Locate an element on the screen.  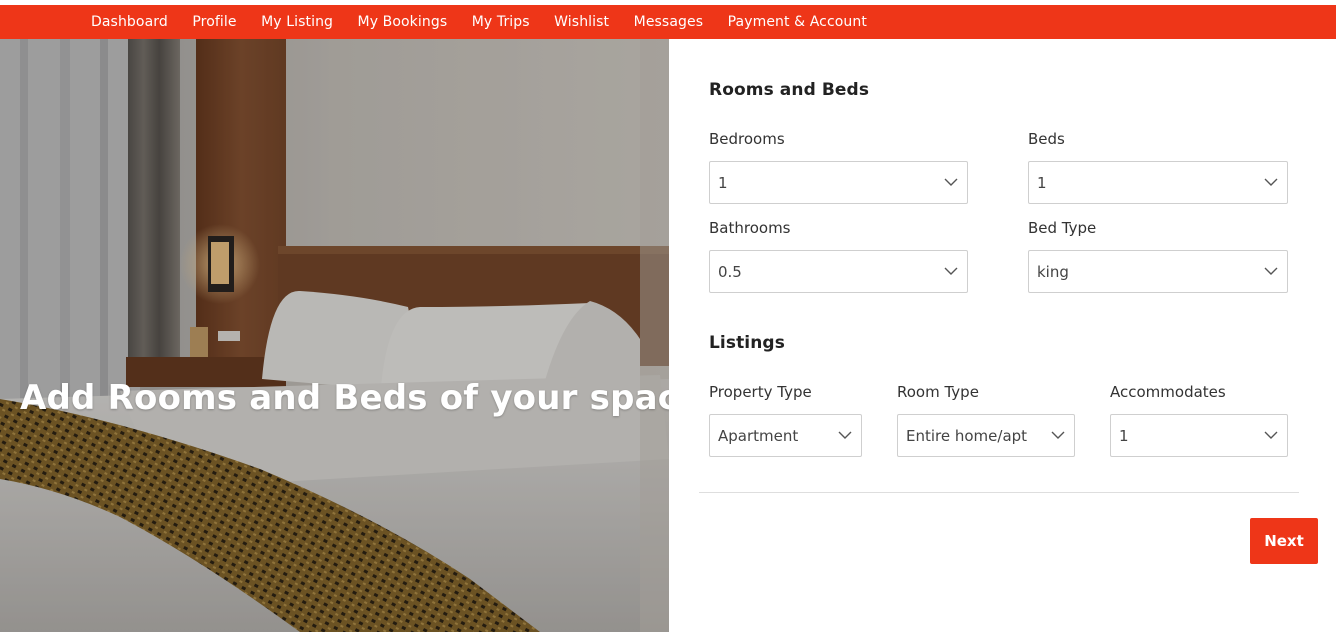
nav-item-my-bookings: My Bookings is located at coordinates (403, 22).